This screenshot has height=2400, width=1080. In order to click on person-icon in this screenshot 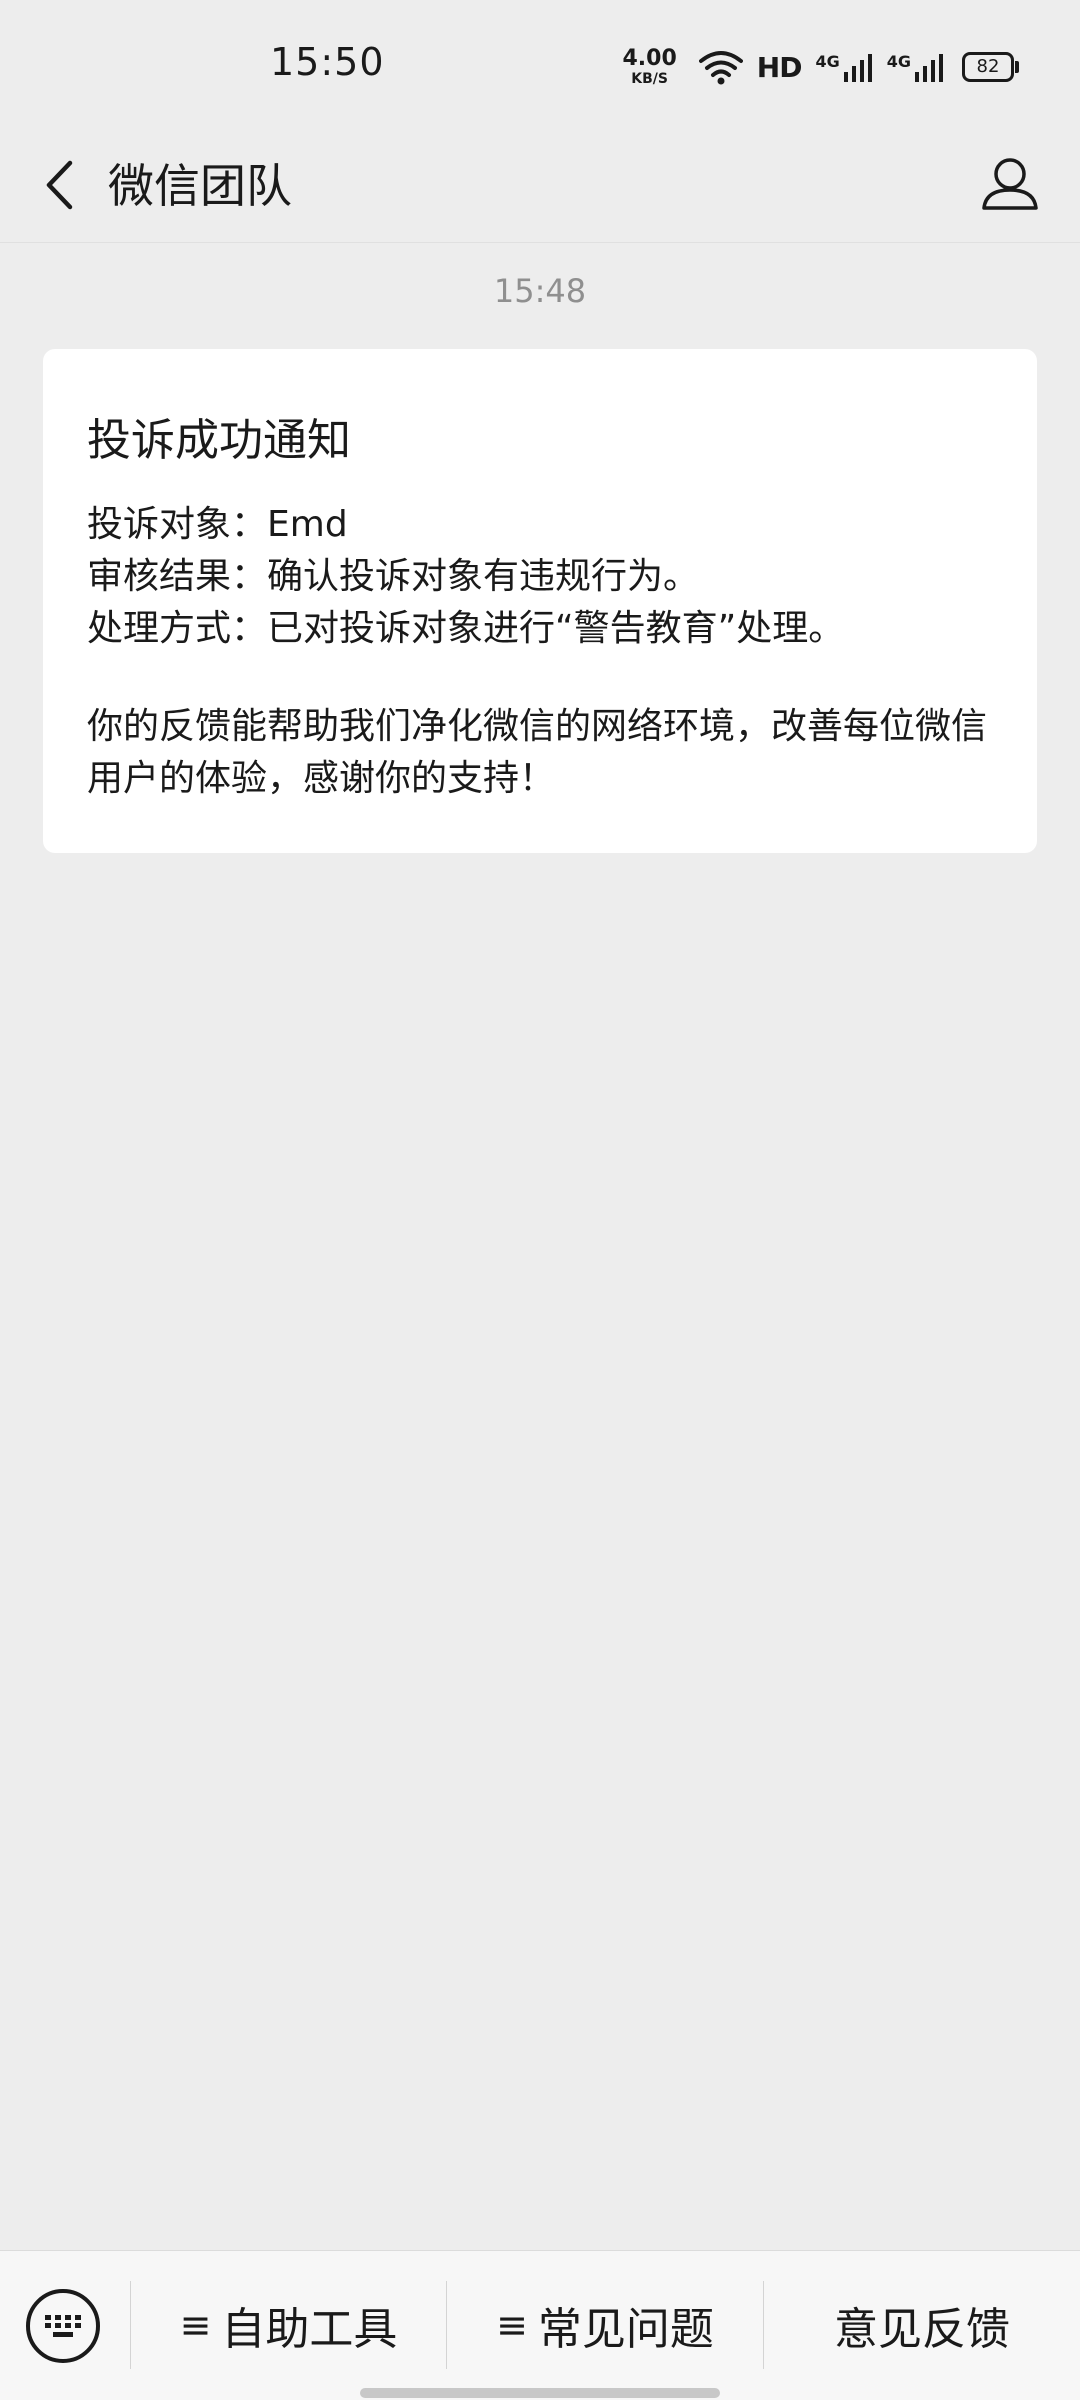, I will do `click(1010, 184)`.